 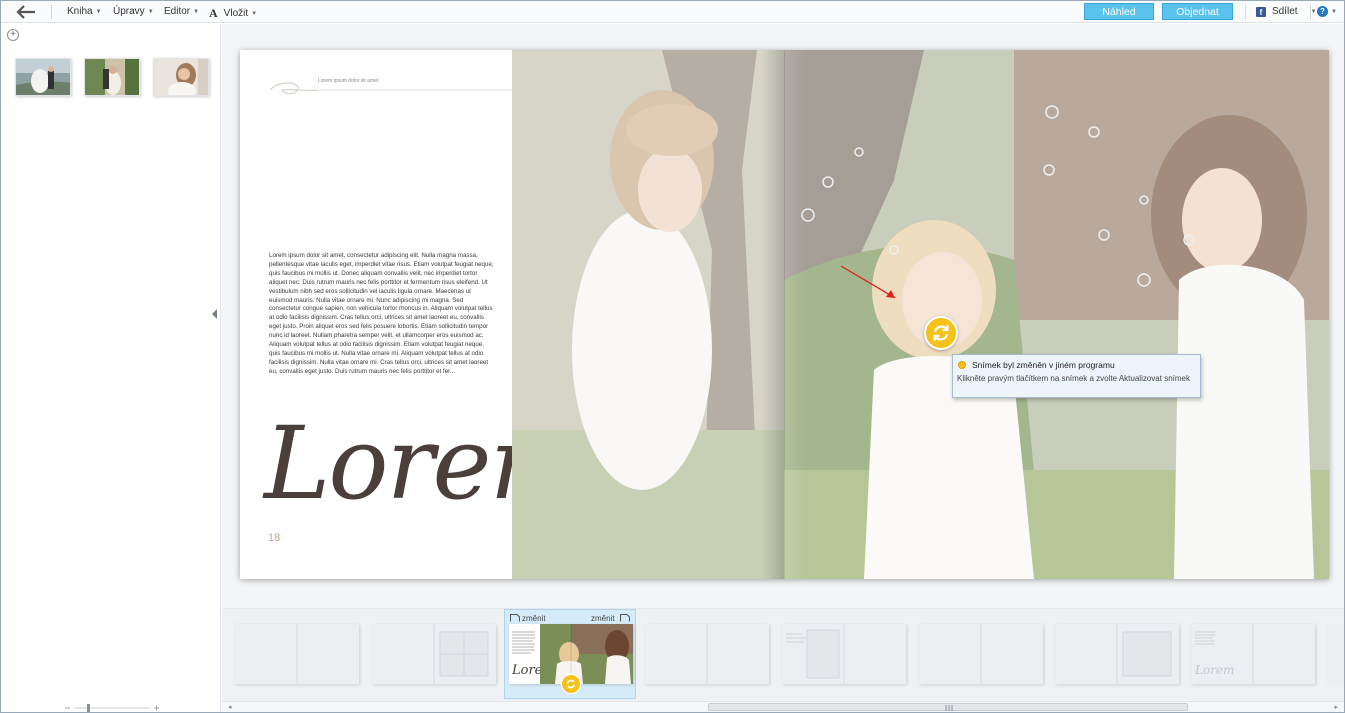 What do you see at coordinates (213, 13) in the screenshot?
I see `text-insert-icon: A` at bounding box center [213, 13].